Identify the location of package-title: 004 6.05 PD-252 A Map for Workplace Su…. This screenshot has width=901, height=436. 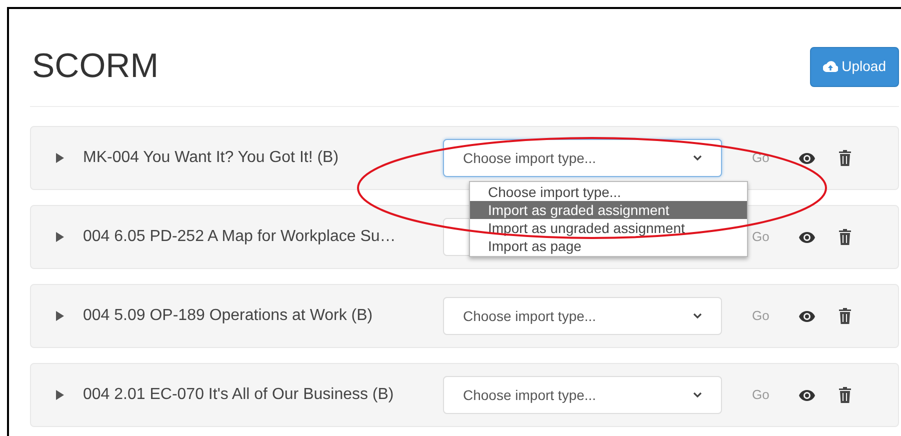
(240, 237).